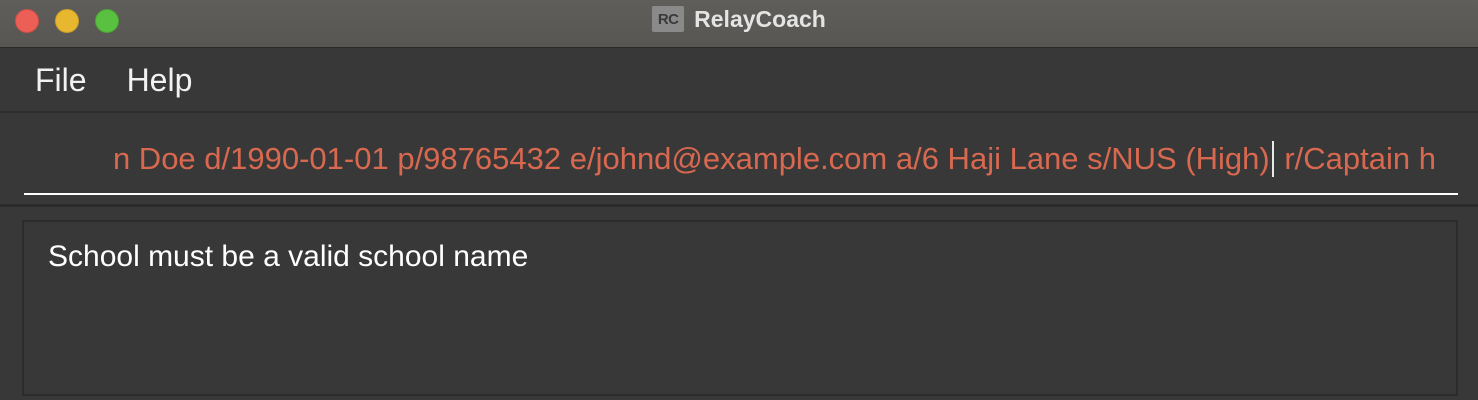 The width and height of the screenshot is (1478, 400). What do you see at coordinates (61, 80) in the screenshot?
I see `menu-file: File` at bounding box center [61, 80].